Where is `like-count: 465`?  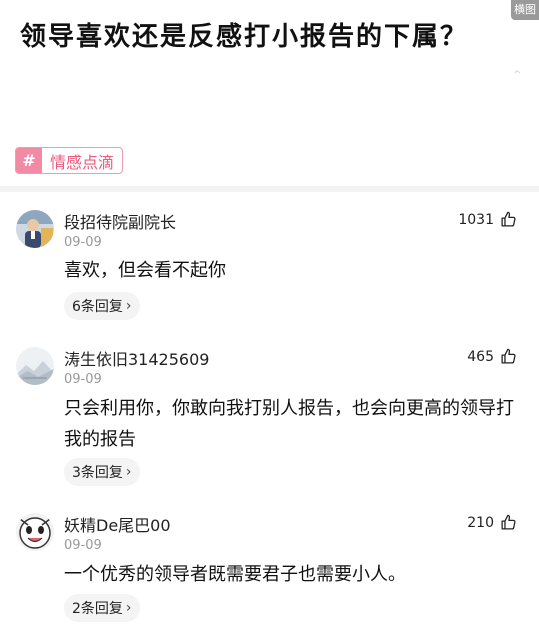 like-count: 465 is located at coordinates (480, 356).